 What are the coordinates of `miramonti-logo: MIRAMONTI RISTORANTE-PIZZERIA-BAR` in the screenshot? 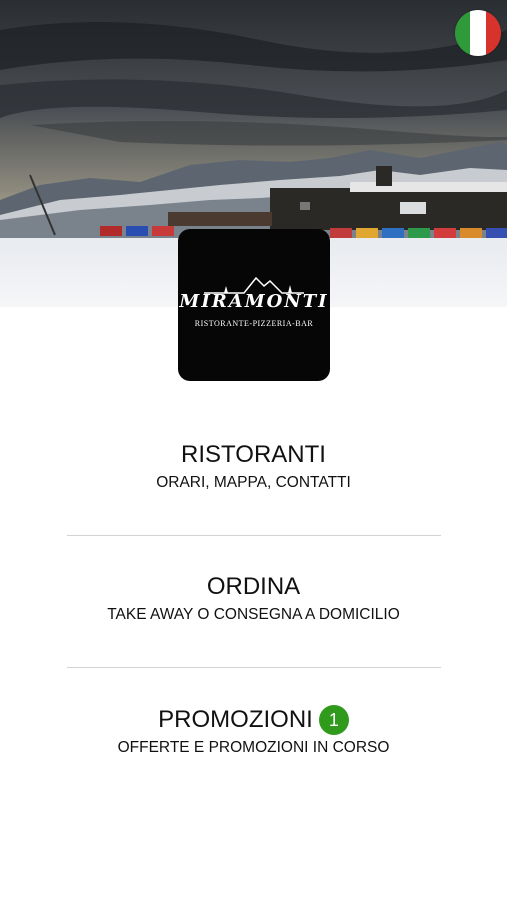 It's located at (254, 305).